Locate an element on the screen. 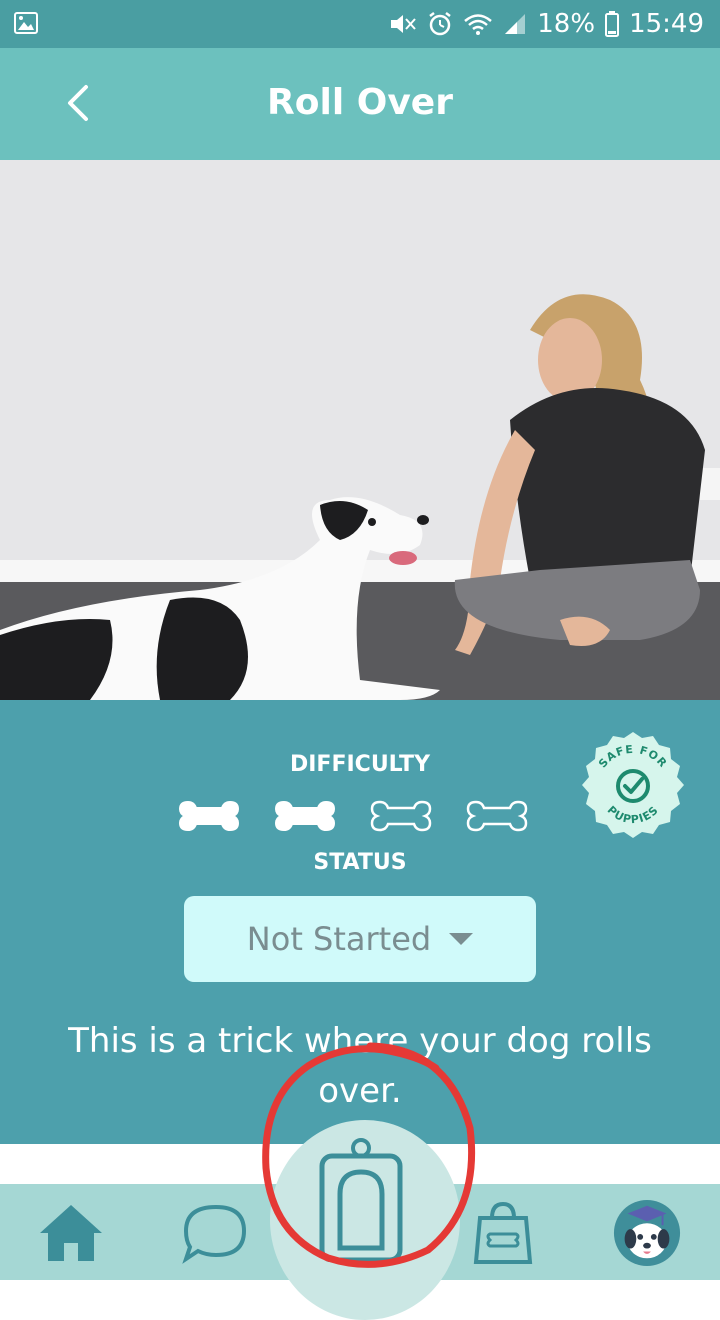 This screenshot has width=720, height=1320. nav-shop is located at coordinates (503, 1233).